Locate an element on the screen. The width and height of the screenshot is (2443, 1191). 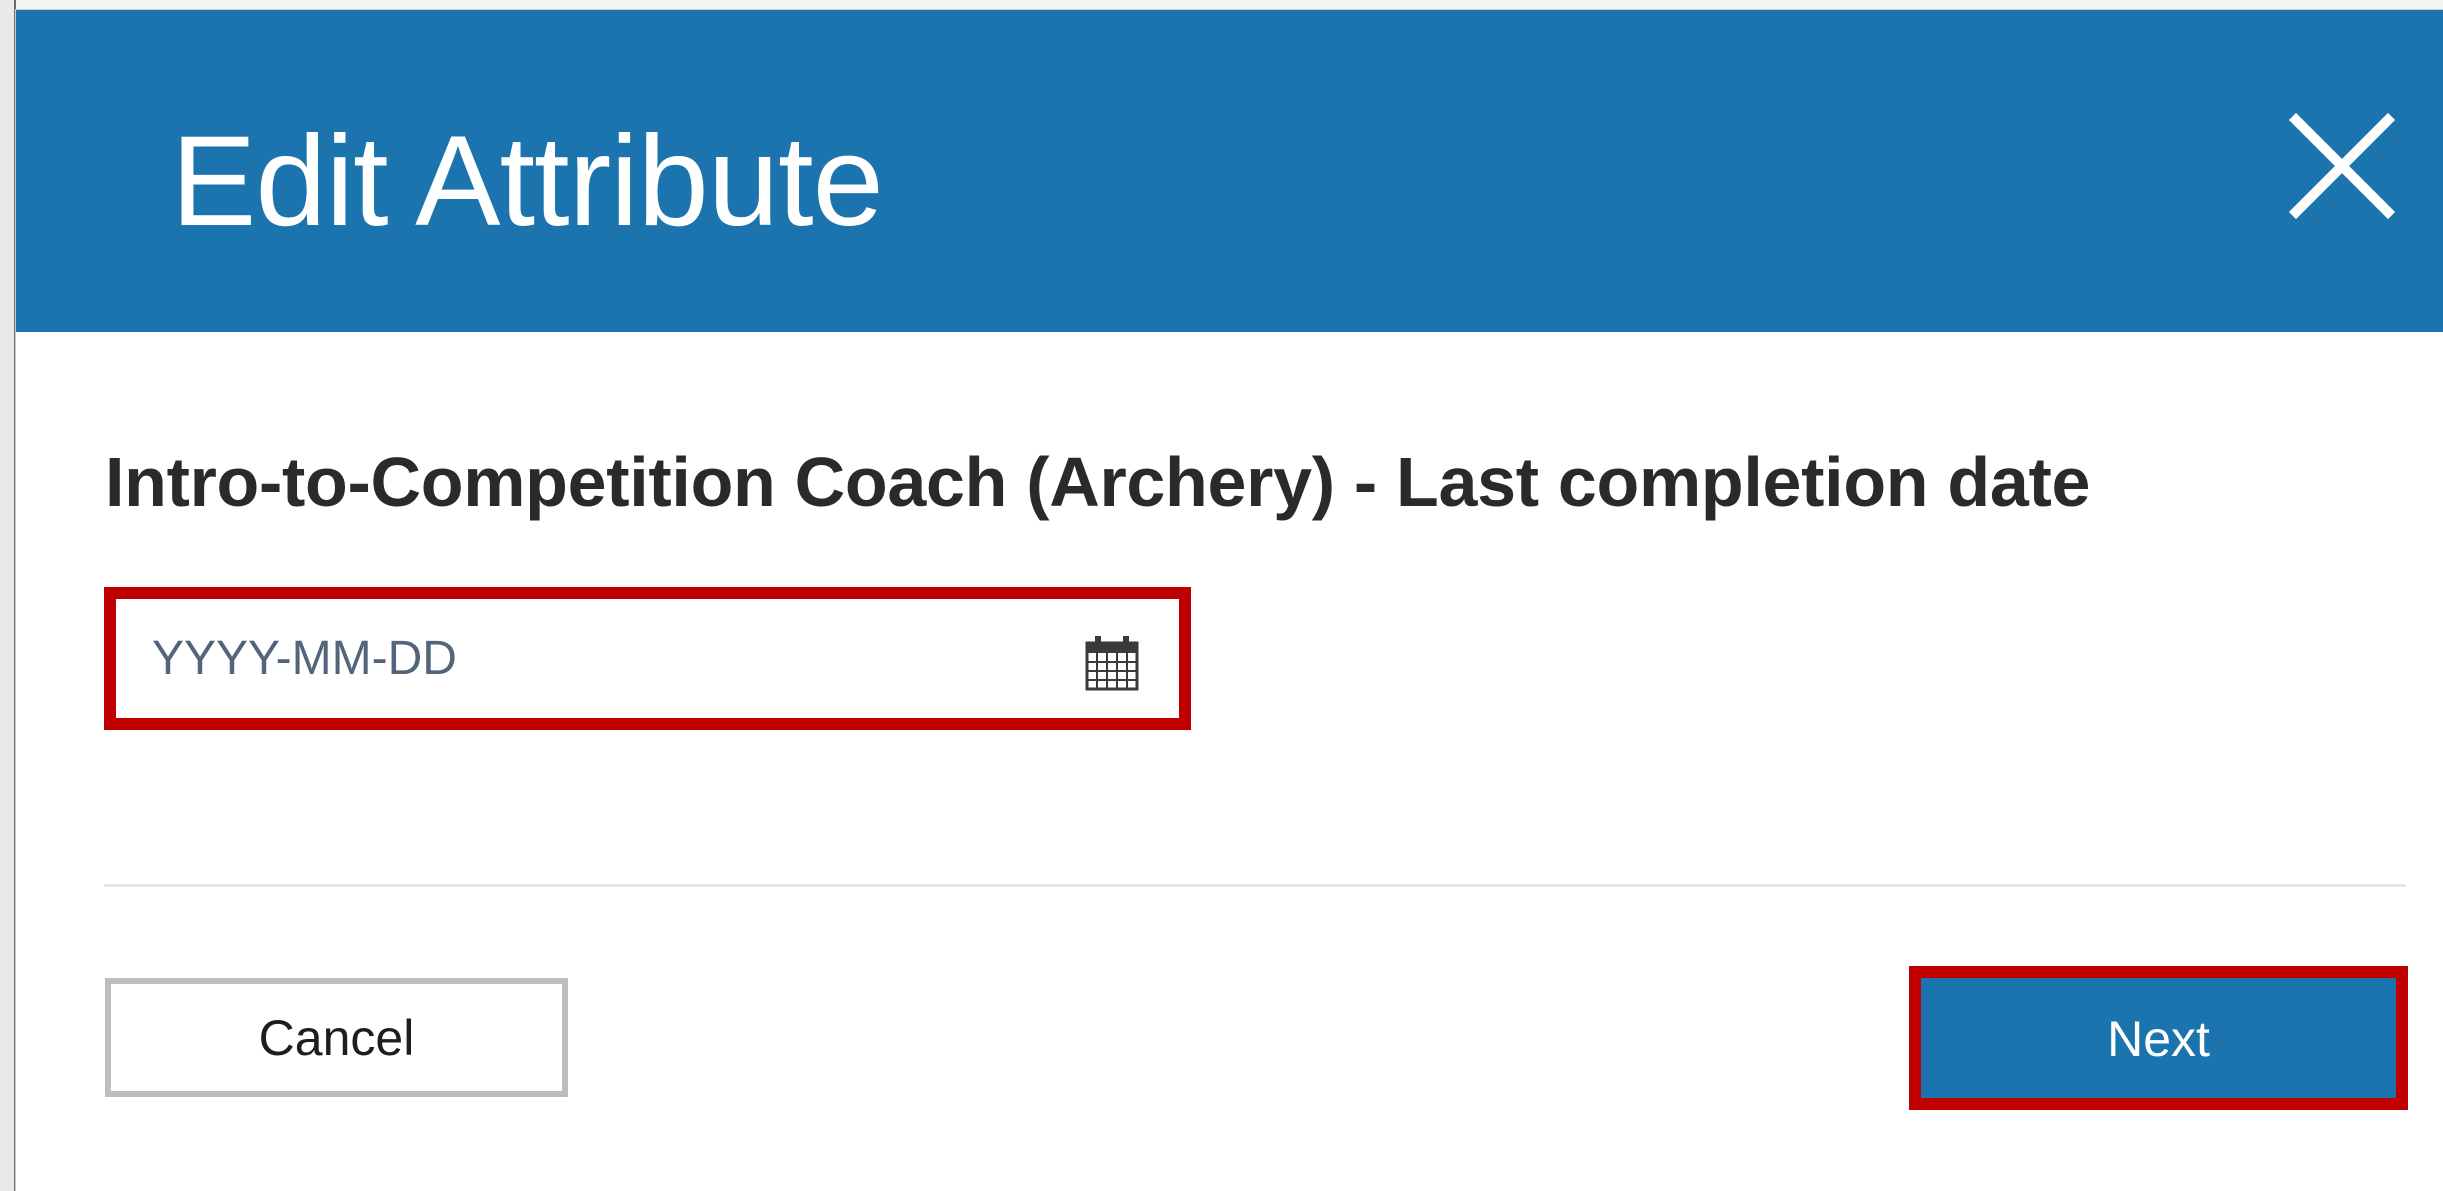
date-input is located at coordinates (647, 658).